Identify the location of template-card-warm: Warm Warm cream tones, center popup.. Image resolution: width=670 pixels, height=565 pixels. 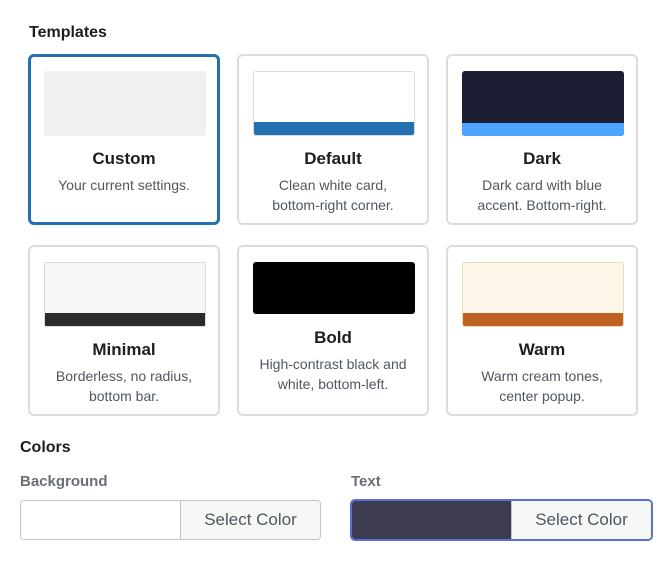
(542, 330).